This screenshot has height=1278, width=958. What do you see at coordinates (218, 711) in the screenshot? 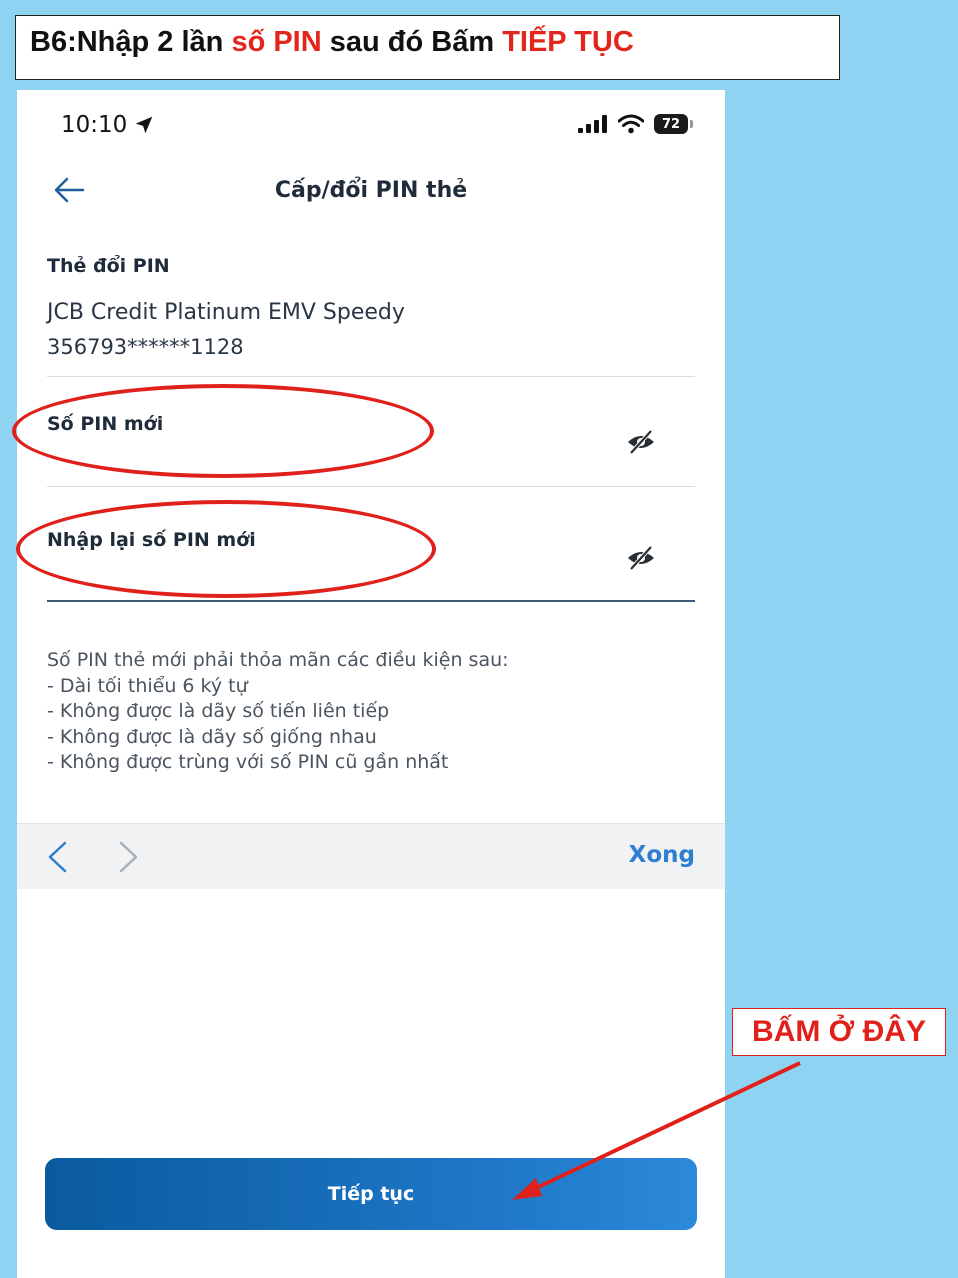
I see `rule-line: - Không được là dãy số tiến liên tiếp` at bounding box center [218, 711].